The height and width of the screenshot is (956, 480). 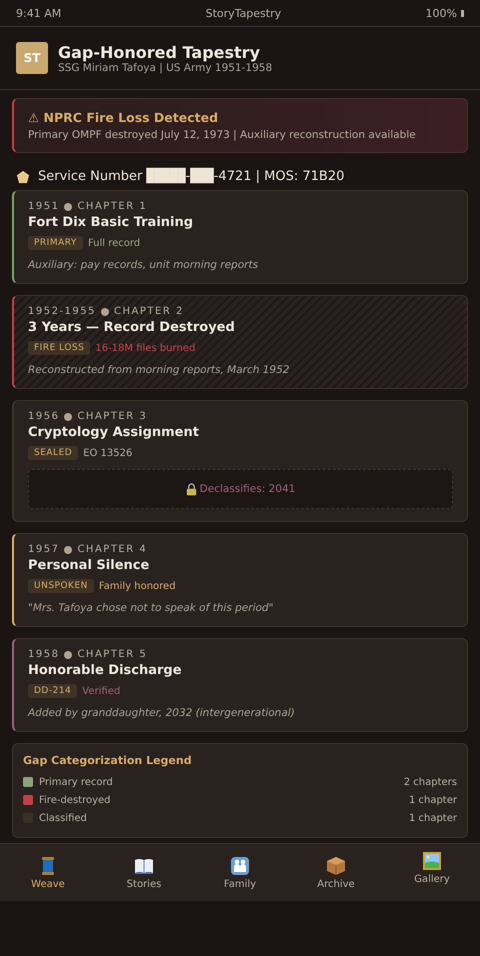 What do you see at coordinates (159, 52) in the screenshot?
I see `page-title: Gap-Honored Tapestry` at bounding box center [159, 52].